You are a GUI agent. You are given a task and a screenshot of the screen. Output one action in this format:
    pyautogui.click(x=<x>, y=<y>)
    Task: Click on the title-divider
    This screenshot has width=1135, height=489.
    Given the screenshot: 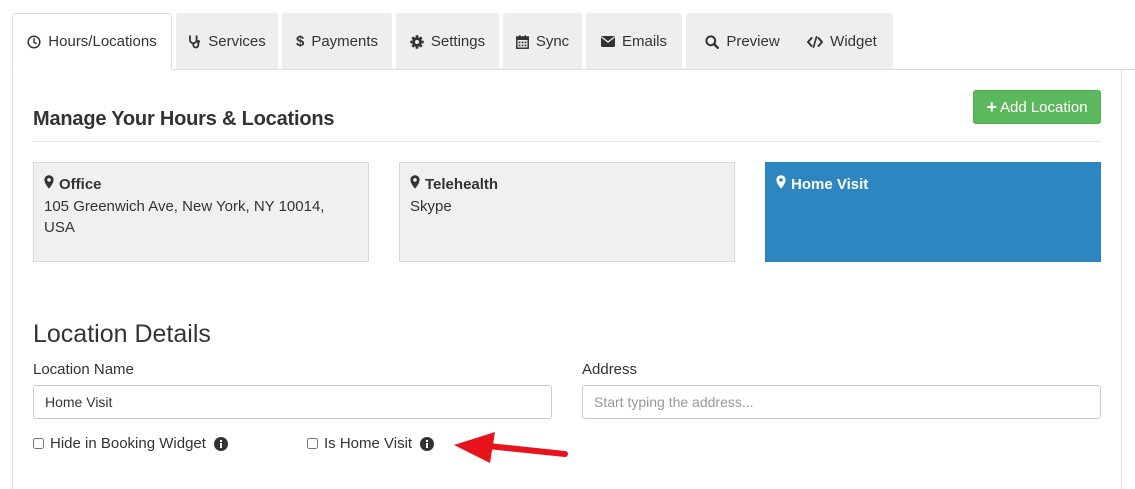 What is the action you would take?
    pyautogui.click(x=567, y=141)
    